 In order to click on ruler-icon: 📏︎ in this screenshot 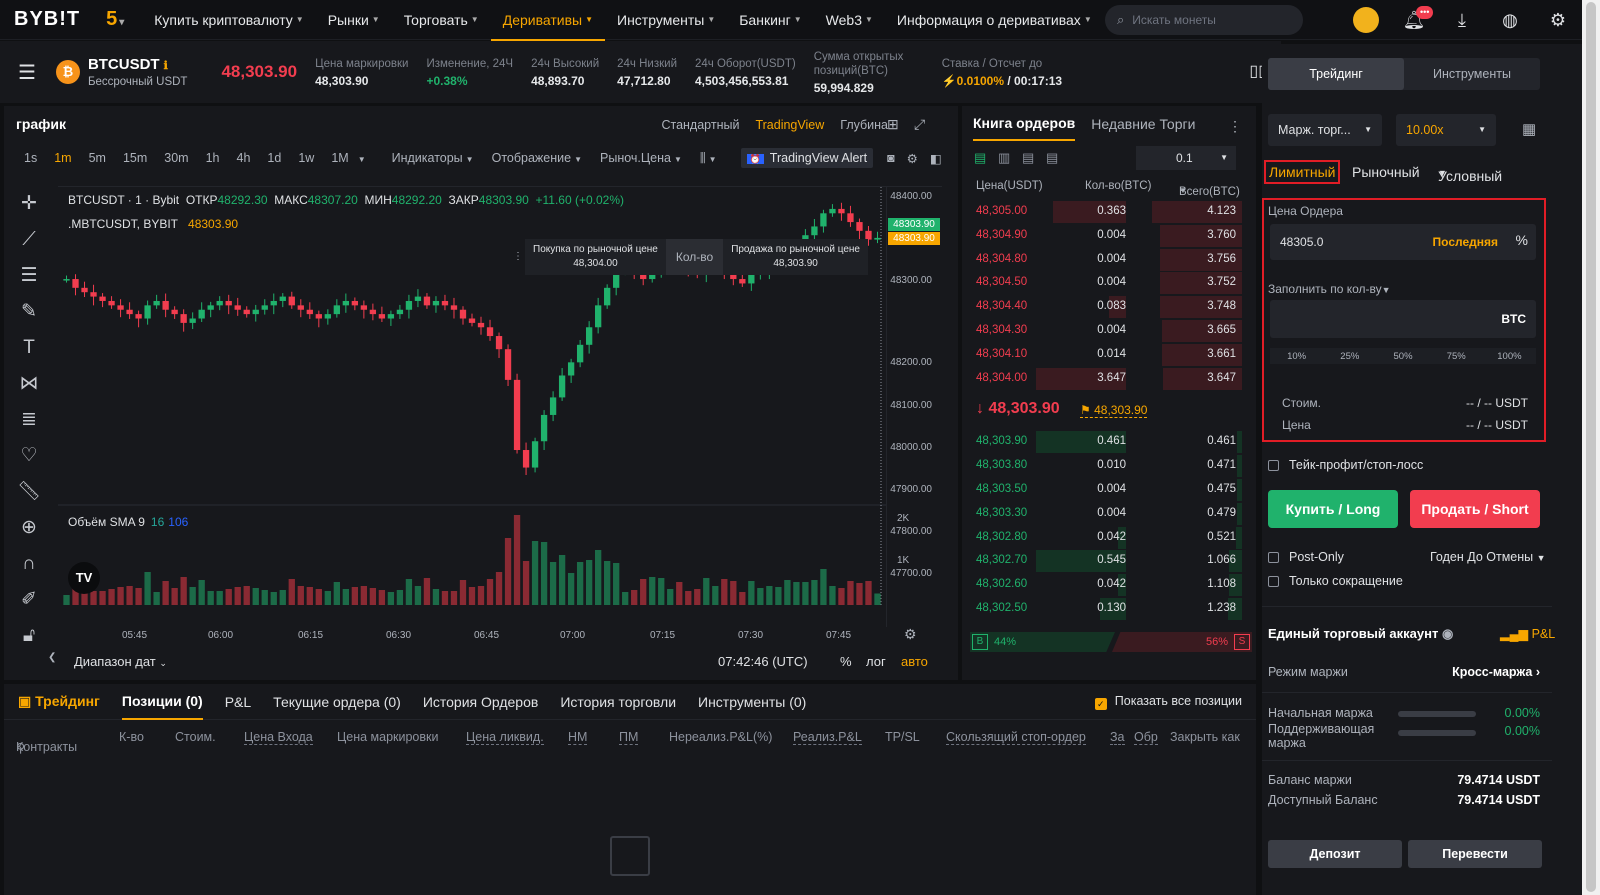, I will do `click(29, 492)`.